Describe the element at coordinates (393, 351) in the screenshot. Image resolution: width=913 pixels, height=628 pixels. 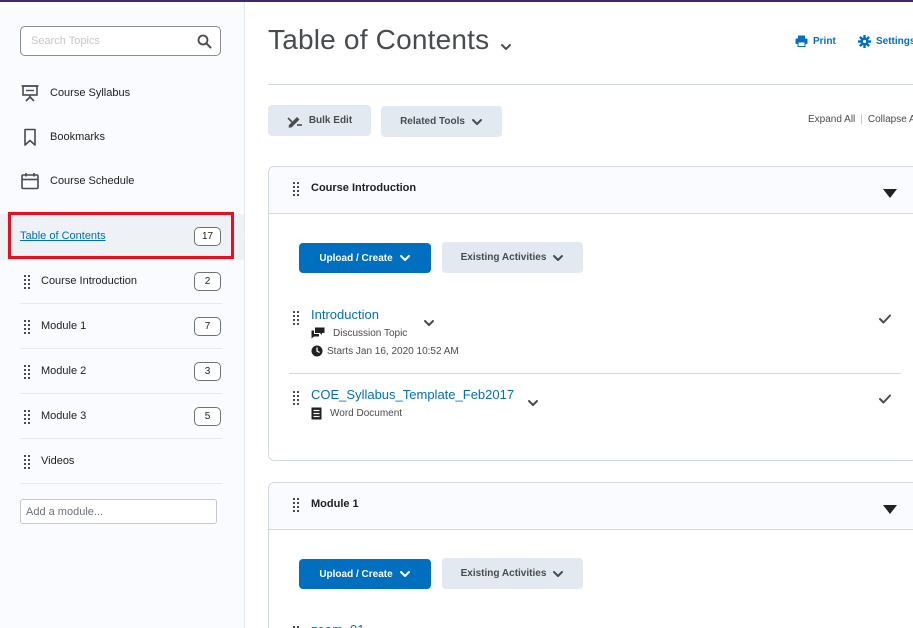
I see `topic-date-label: Starts Jan 16, 2020 10:52 AM` at that location.